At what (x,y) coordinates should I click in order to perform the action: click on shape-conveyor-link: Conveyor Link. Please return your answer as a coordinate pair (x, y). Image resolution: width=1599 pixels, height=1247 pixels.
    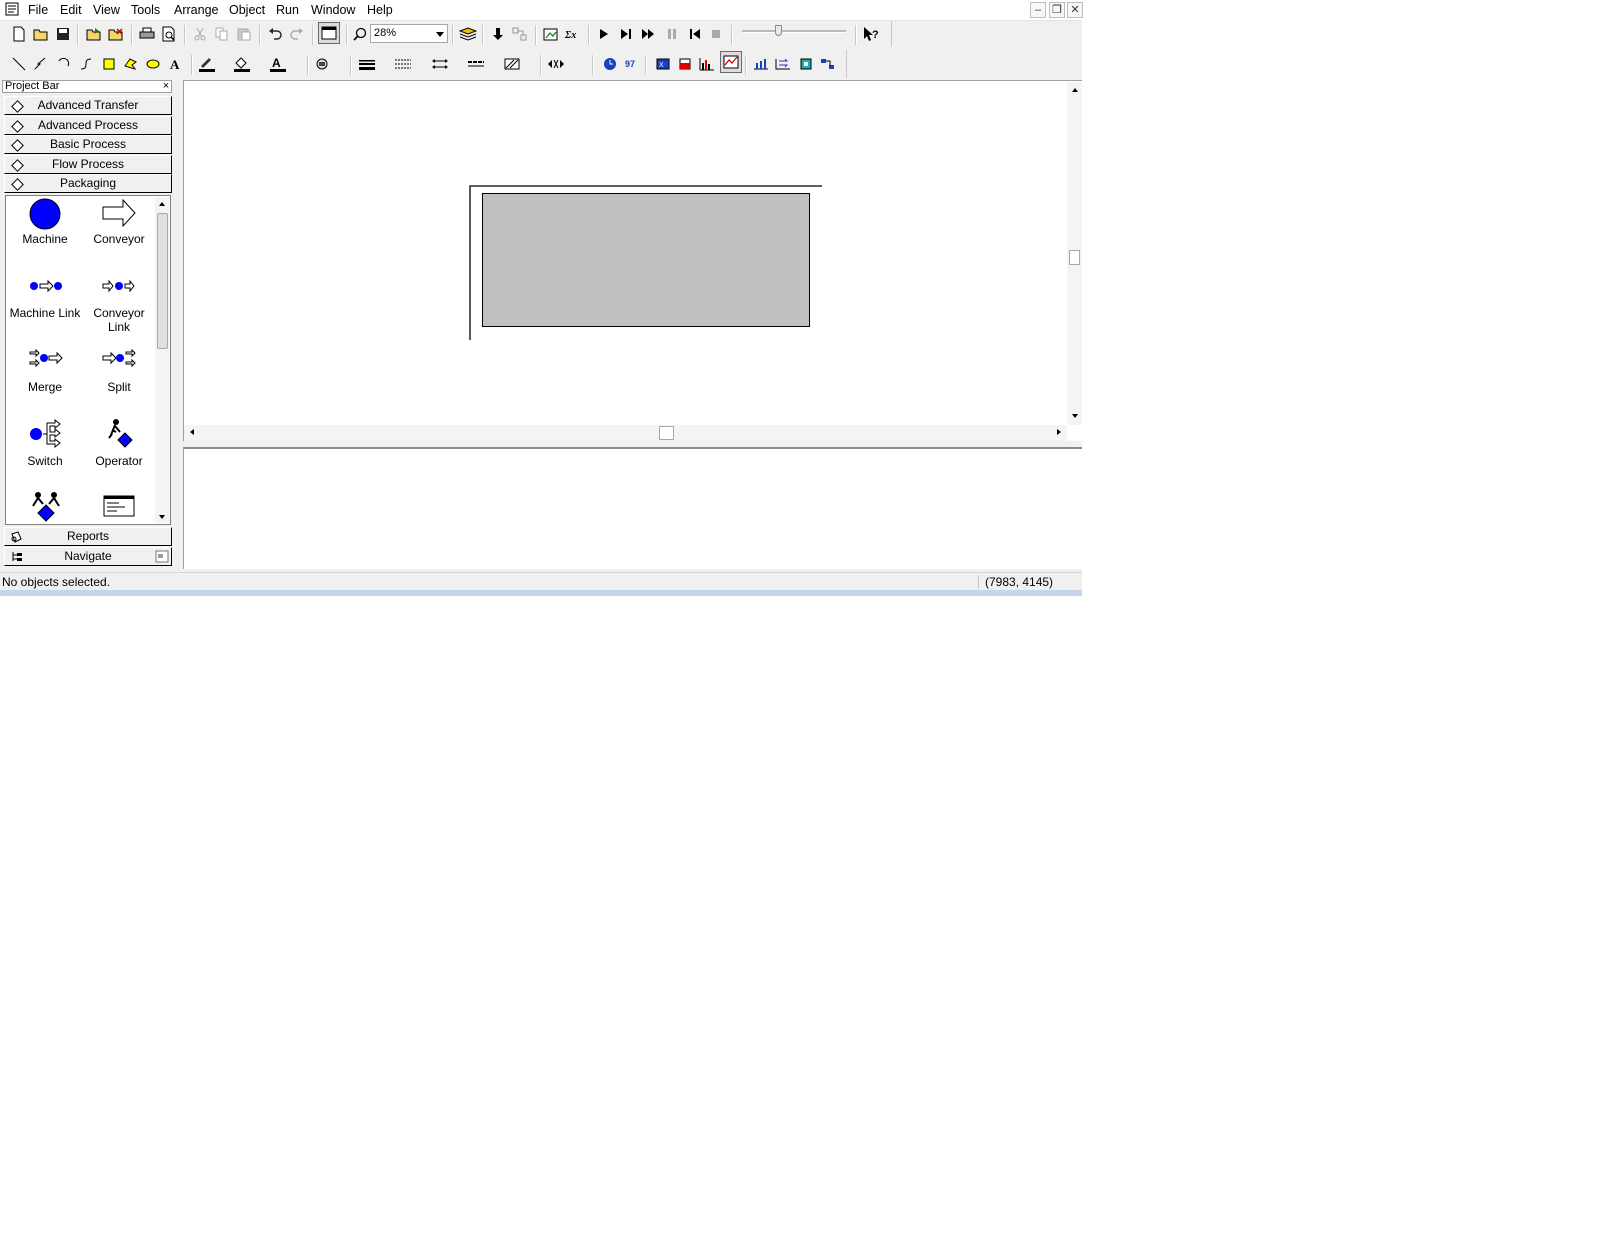
    Looking at the image, I should click on (119, 305).